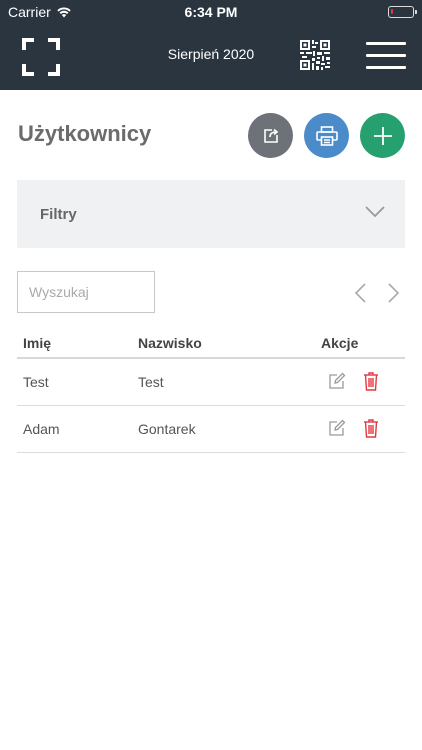  Describe the element at coordinates (211, 429) in the screenshot. I see `table-row: Adam Gontarek` at that location.